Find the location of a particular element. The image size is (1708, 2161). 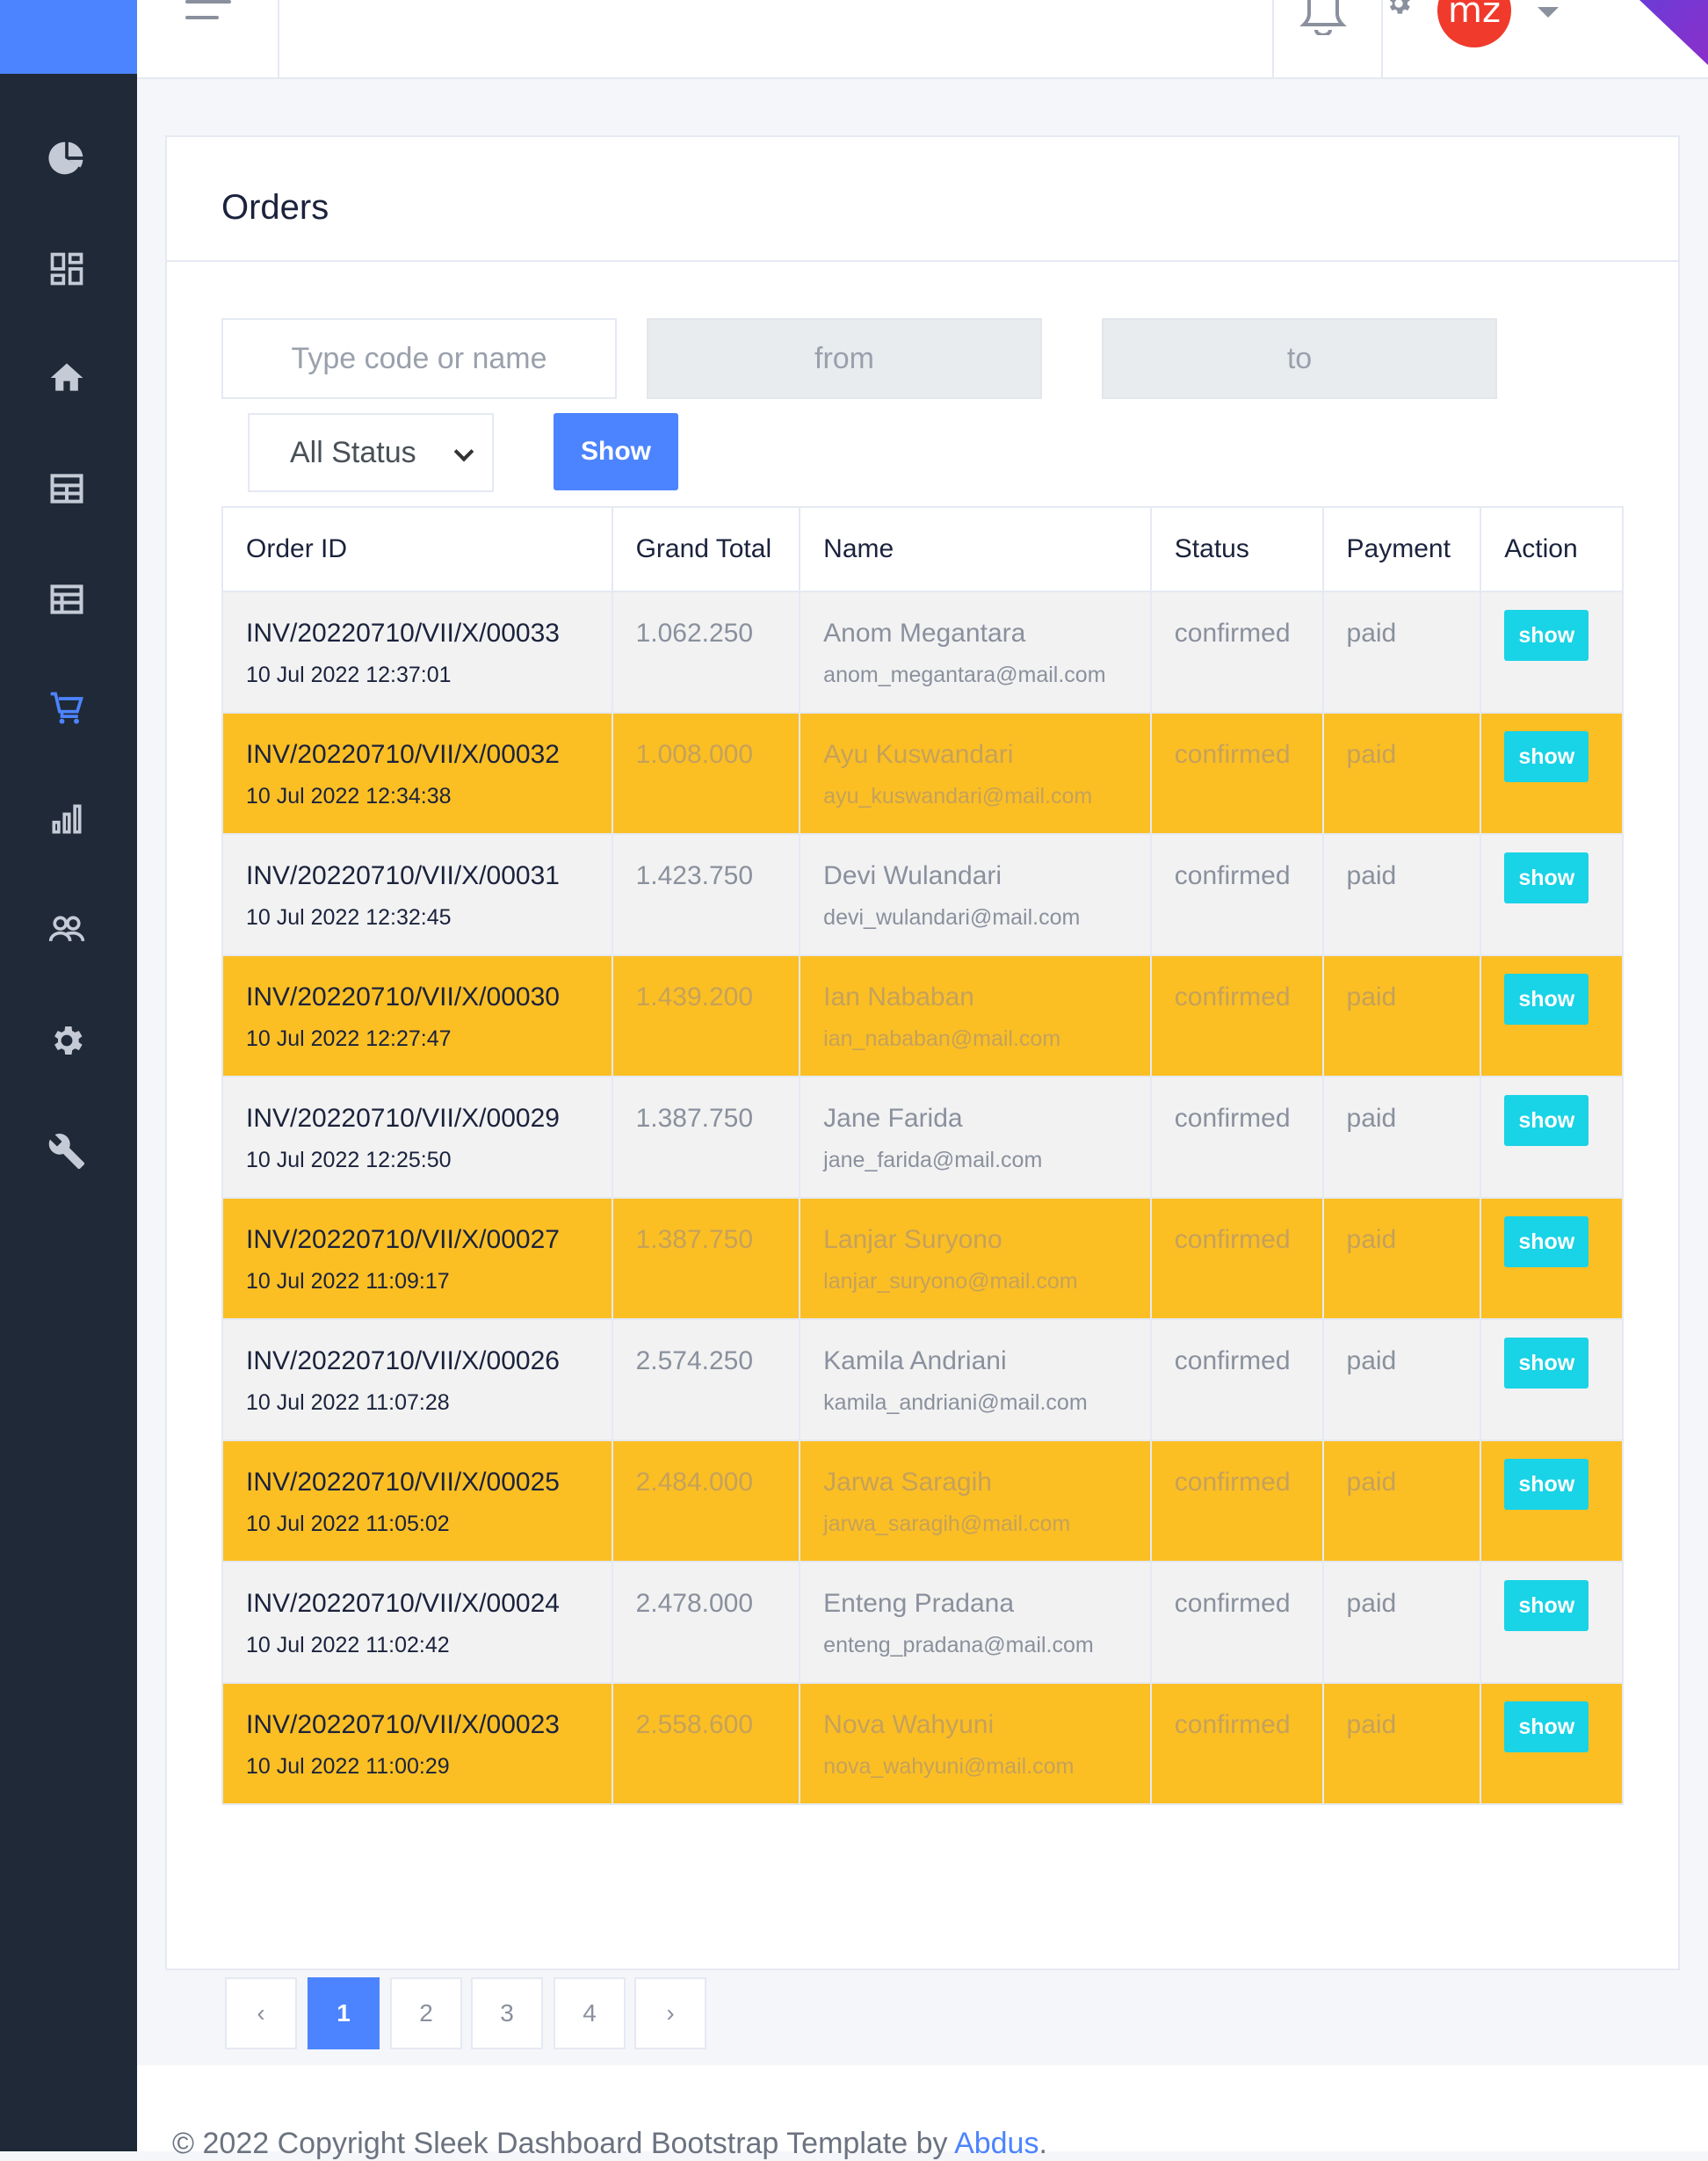

customer-cell: Lanjar Suryono lanjar_suryono@mail.com is located at coordinates (975, 1258).